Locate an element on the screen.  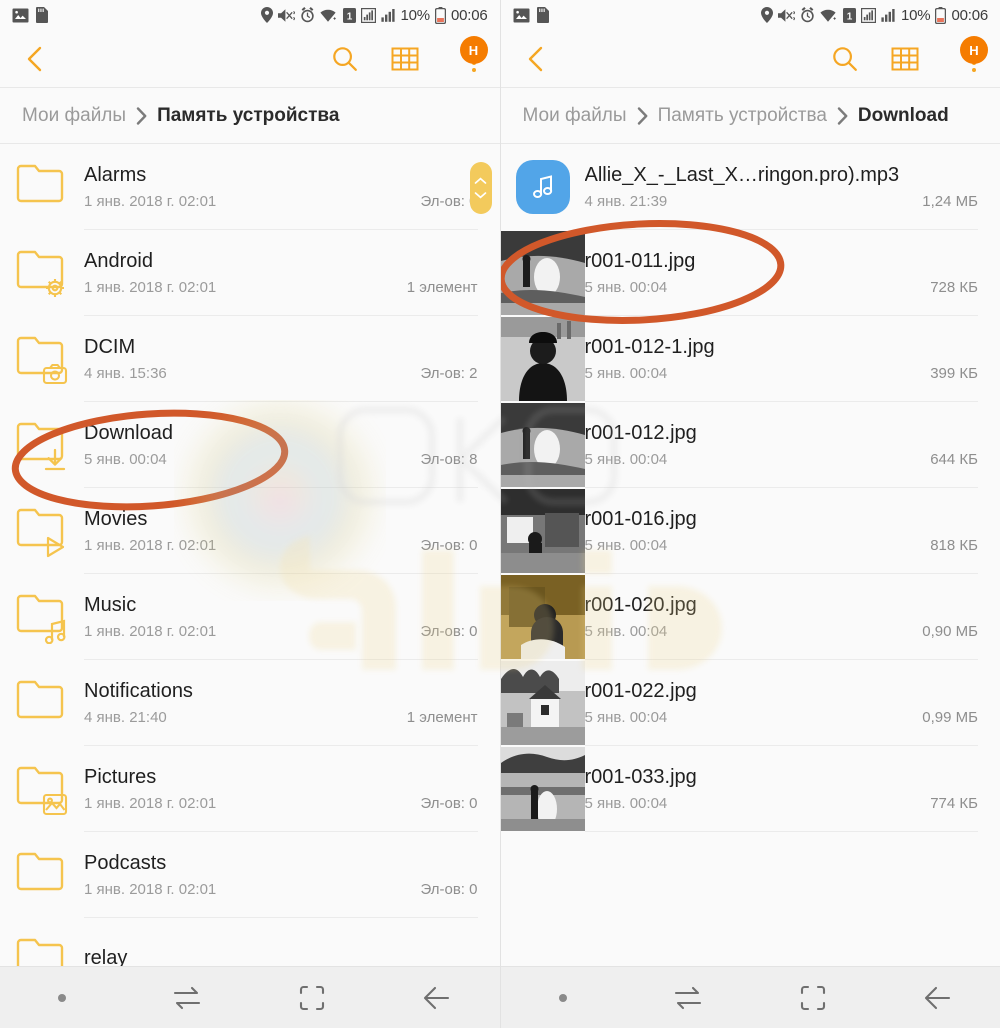
row-date: 4 янв. 21:40 is located at coordinates (125, 717).